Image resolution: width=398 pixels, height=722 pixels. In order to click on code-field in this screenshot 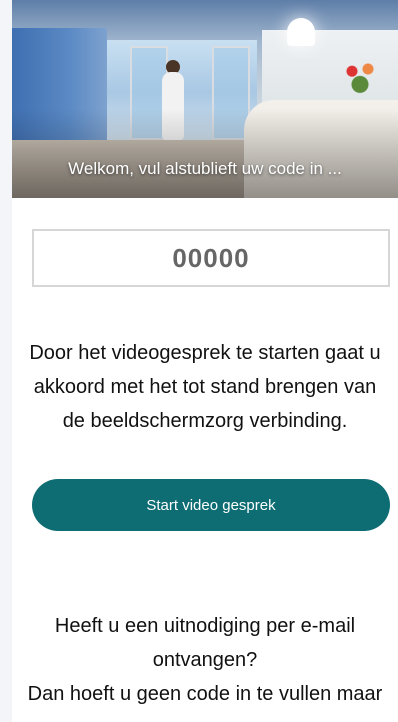, I will do `click(211, 258)`.